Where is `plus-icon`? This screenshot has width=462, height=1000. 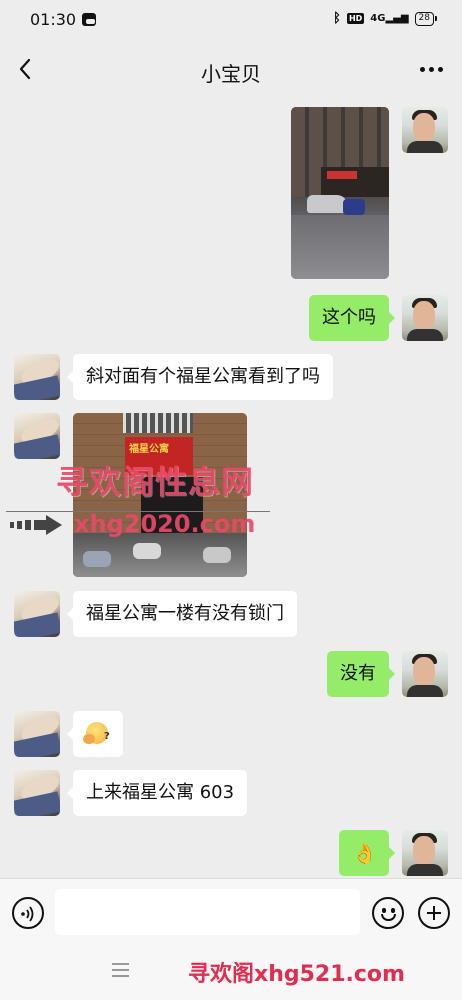
plus-icon is located at coordinates (434, 913).